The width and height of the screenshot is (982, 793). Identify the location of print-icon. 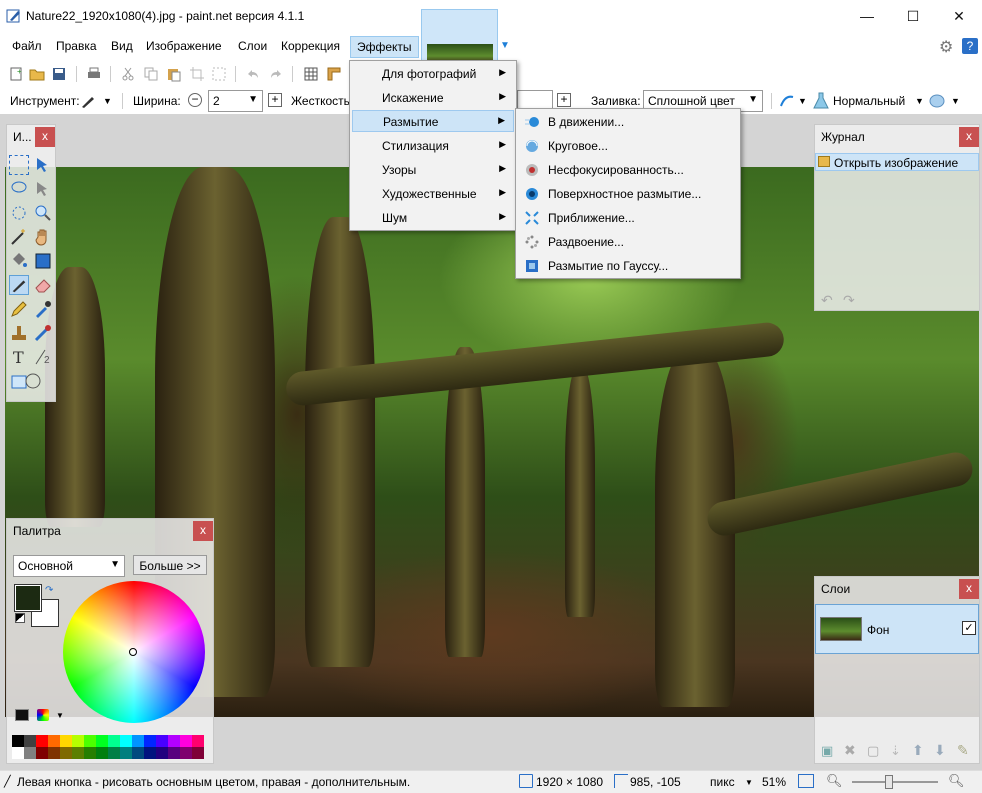
(94, 74).